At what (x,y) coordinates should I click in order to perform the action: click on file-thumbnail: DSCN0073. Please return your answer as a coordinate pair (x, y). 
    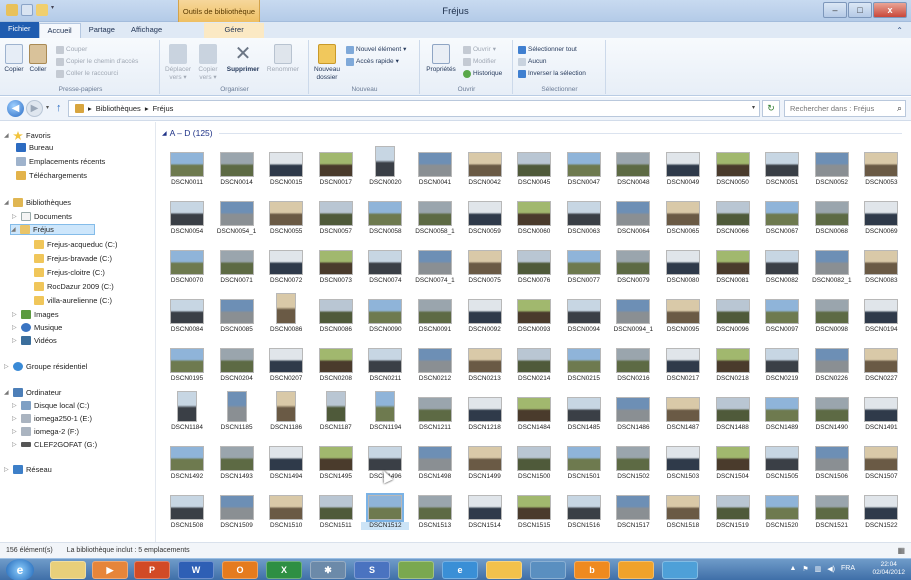
    Looking at the image, I should click on (336, 267).